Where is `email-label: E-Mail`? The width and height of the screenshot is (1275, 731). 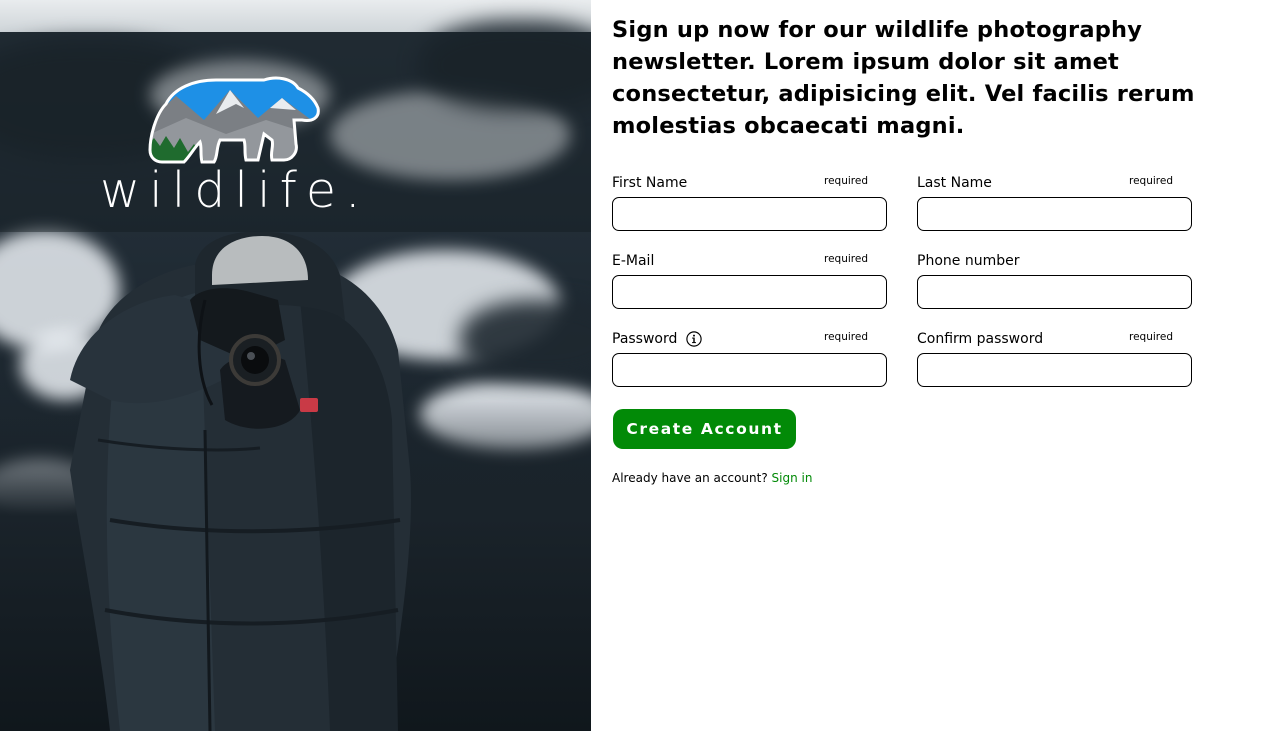
email-label: E-Mail is located at coordinates (633, 261).